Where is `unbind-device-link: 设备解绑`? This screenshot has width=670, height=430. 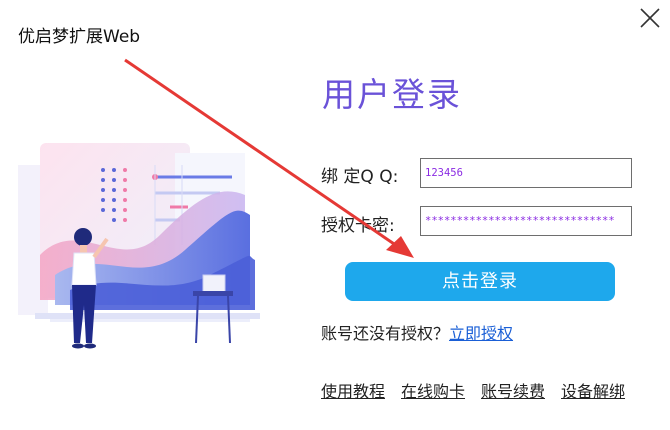
unbind-device-link: 设备解绑 is located at coordinates (593, 390).